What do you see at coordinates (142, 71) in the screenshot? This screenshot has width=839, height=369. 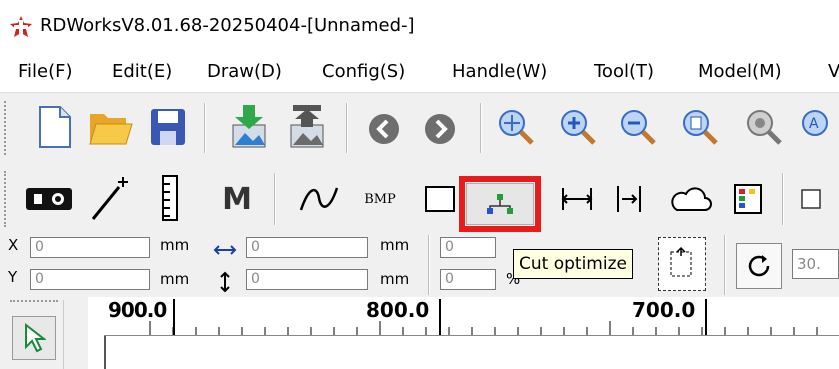 I see `menu-edit: Edit(E)` at bounding box center [142, 71].